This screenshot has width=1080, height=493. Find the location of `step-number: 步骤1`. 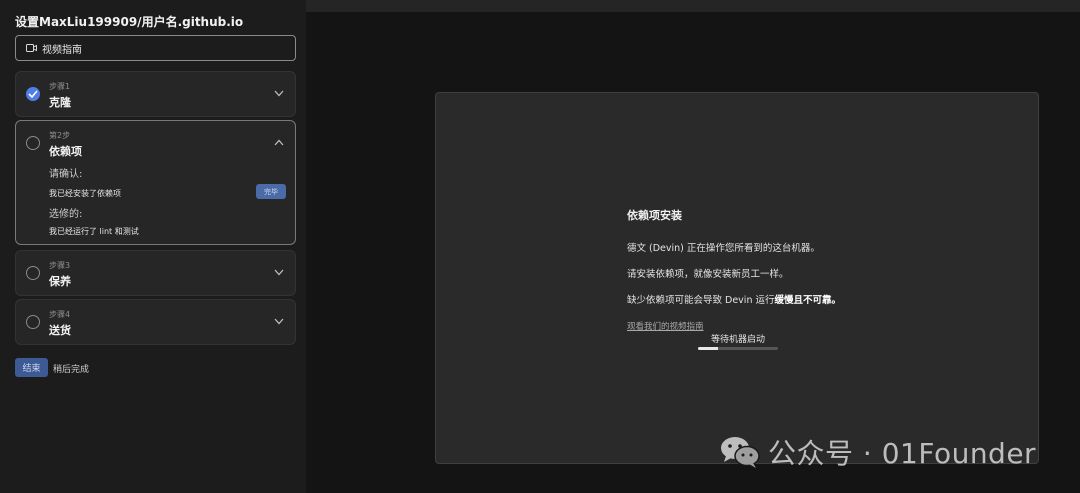

step-number: 步骤1 is located at coordinates (60, 86).